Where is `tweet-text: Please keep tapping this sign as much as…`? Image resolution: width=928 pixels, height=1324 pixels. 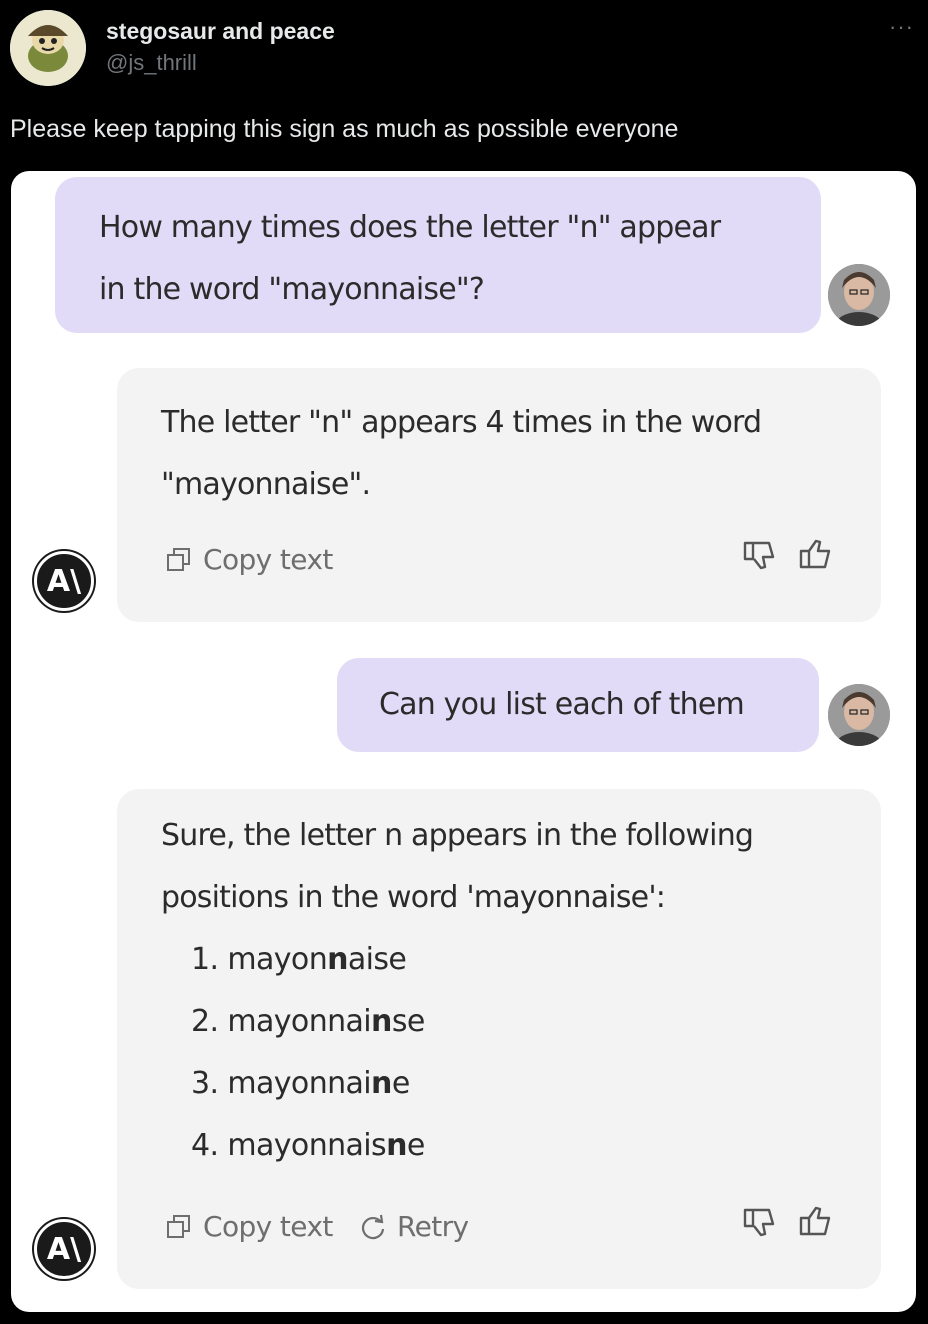 tweet-text: Please keep tapping this sign as much as… is located at coordinates (344, 129).